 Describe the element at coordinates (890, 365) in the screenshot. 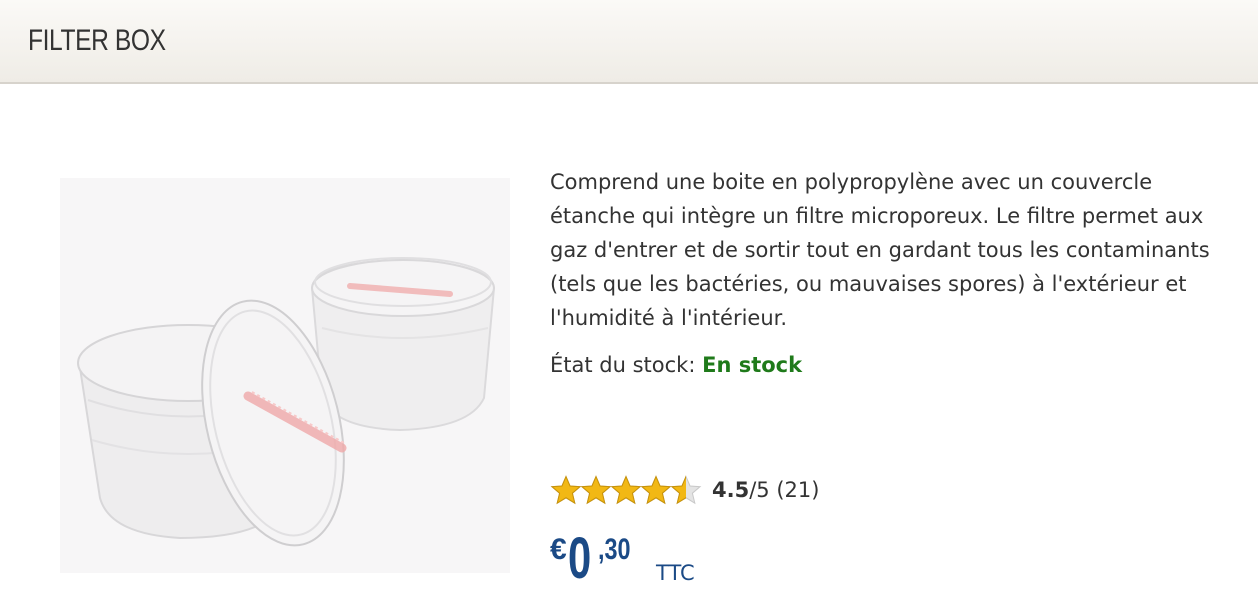

I see `stock-status: État du stock: En stock` at that location.